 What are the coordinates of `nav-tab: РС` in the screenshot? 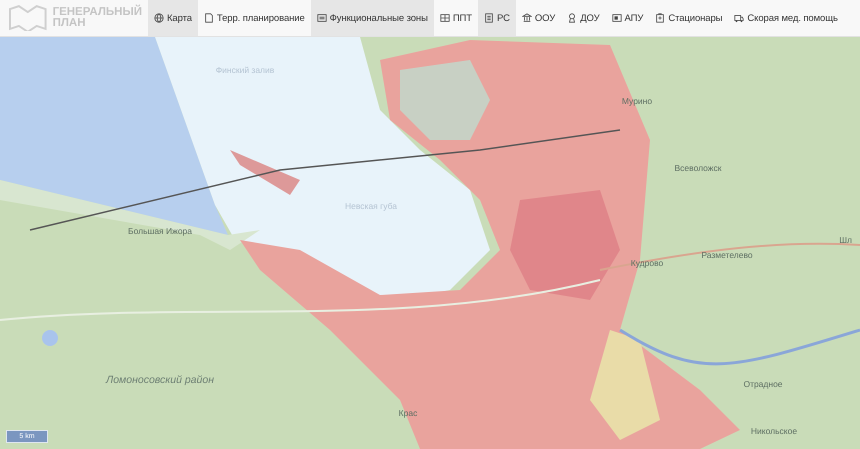 It's located at (497, 18).